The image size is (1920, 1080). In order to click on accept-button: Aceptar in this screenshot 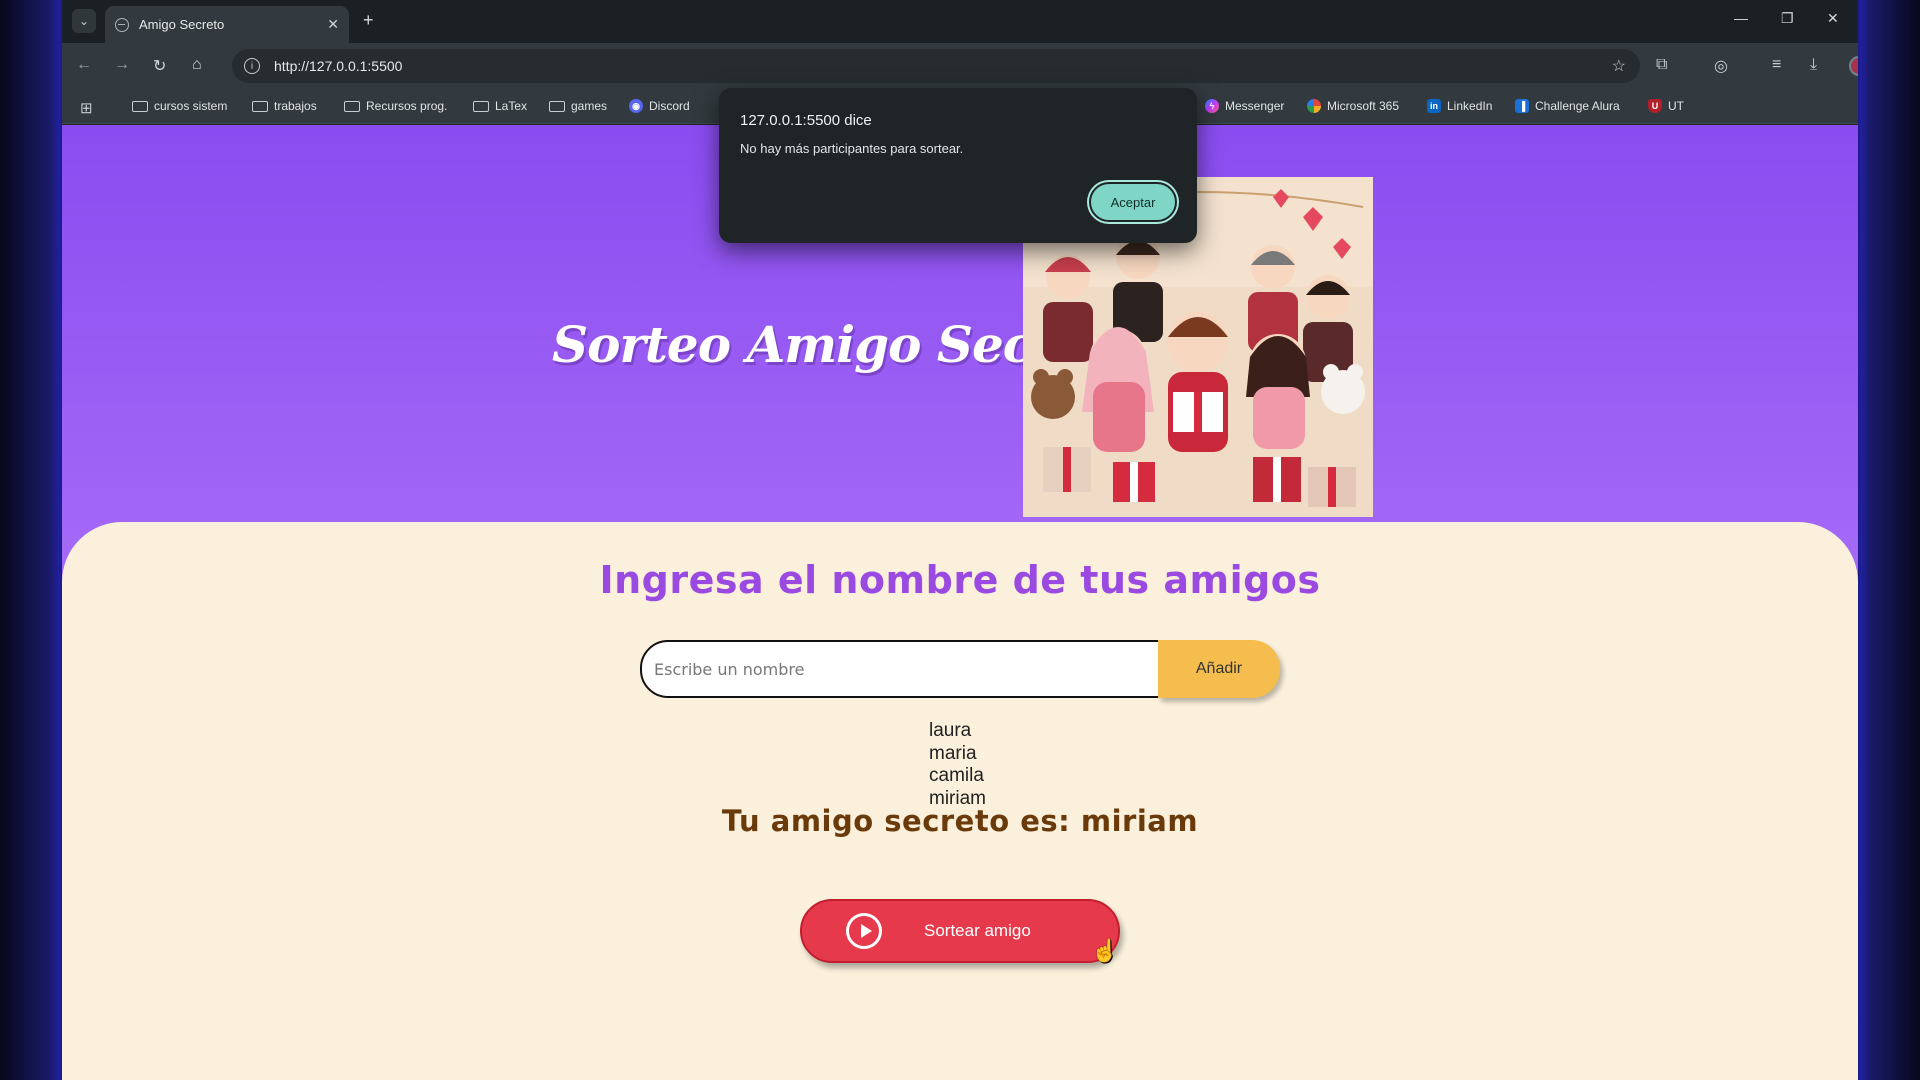, I will do `click(1133, 202)`.